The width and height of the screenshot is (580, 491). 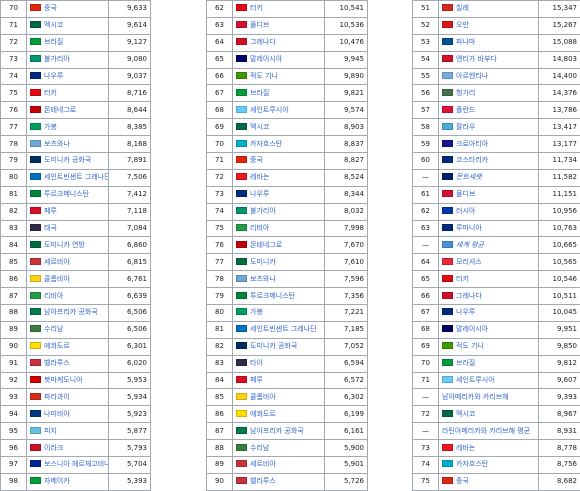 I want to click on country-cell: 수리남, so click(x=68, y=329).